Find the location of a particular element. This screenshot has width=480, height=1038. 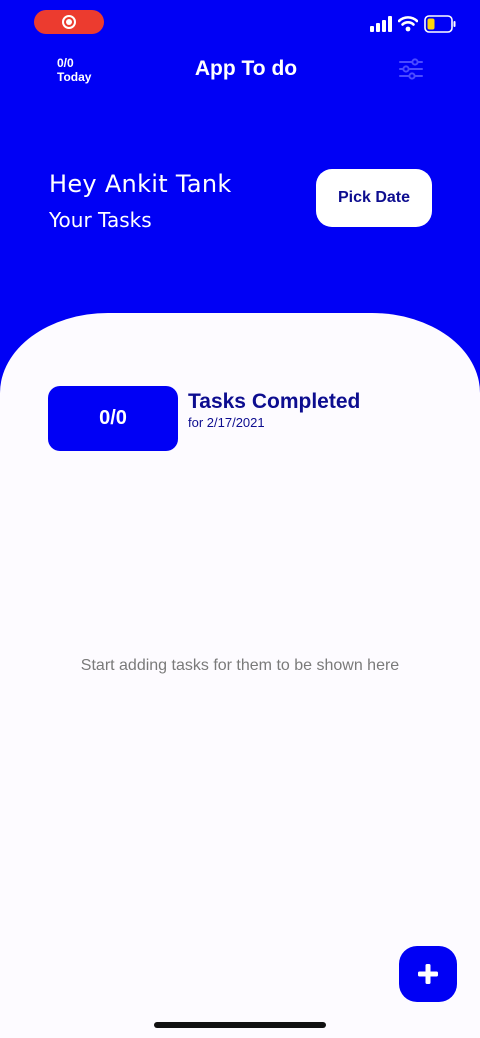

tasks-completed-title: Tasks Completed is located at coordinates (274, 401).